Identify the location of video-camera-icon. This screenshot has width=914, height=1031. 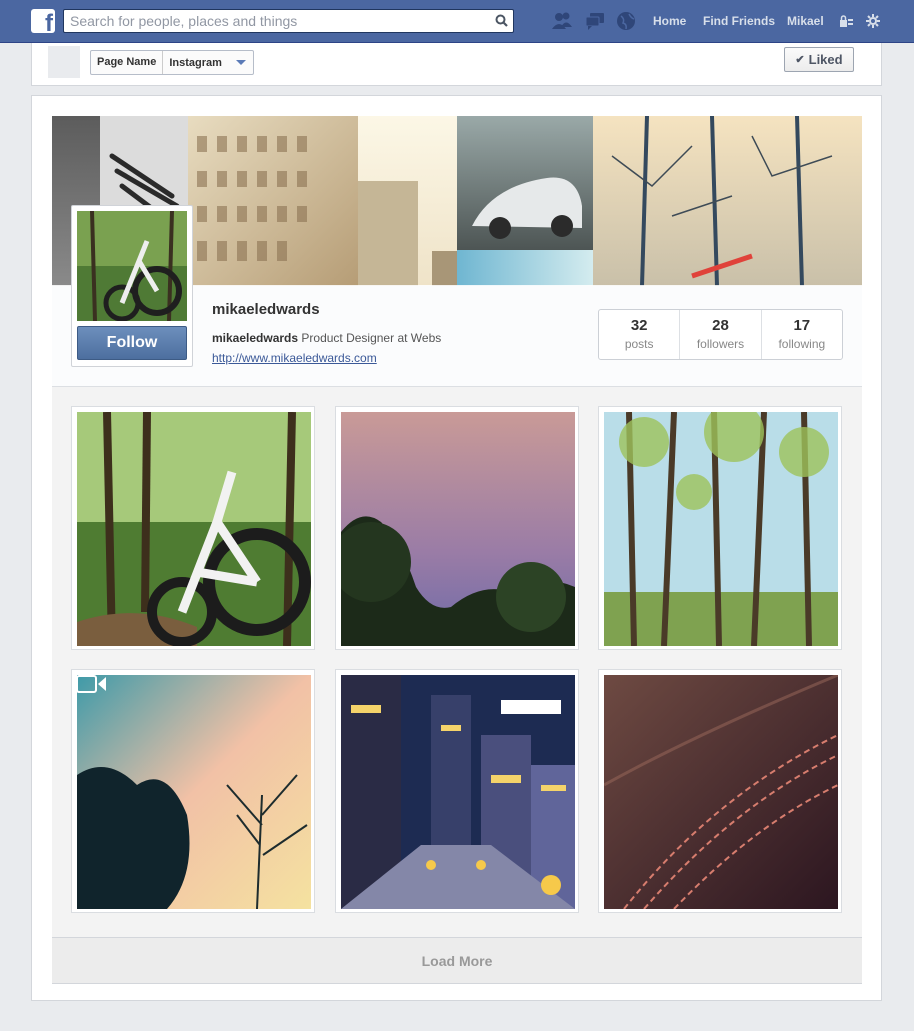
(91, 684).